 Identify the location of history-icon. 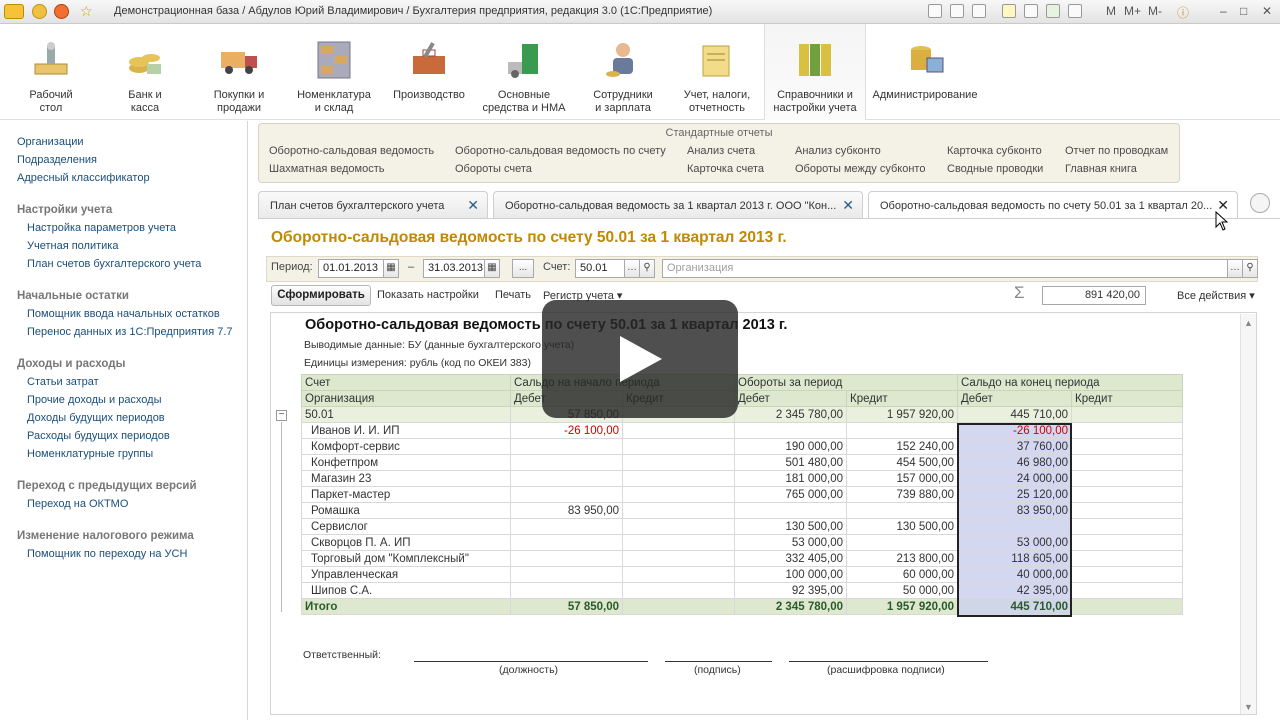
(61, 11).